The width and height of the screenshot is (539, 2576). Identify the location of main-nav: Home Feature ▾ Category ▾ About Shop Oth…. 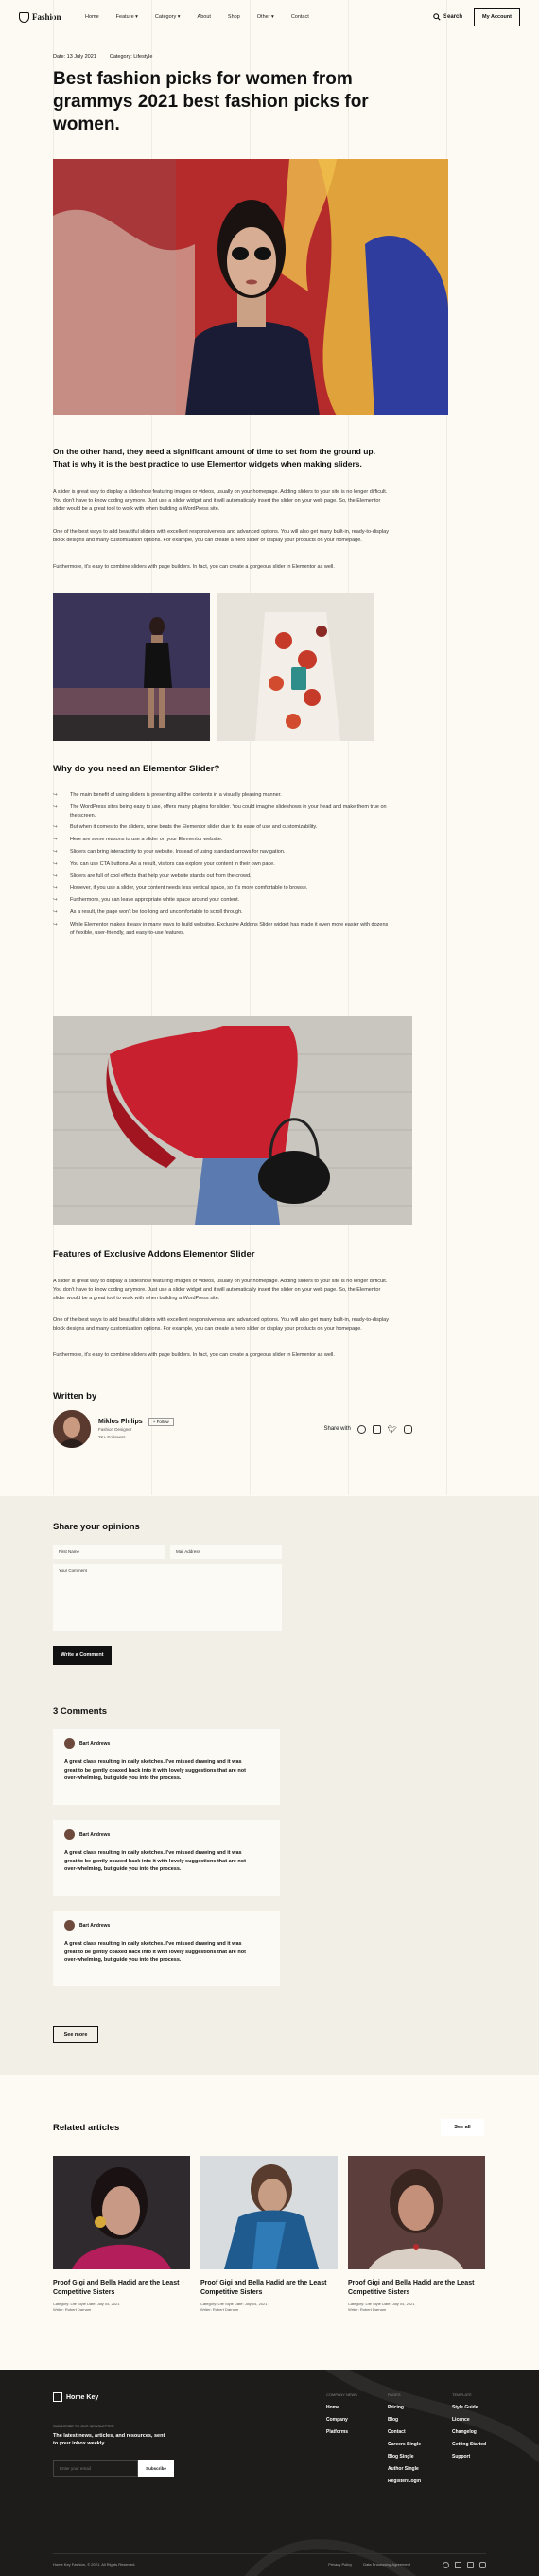
(259, 17).